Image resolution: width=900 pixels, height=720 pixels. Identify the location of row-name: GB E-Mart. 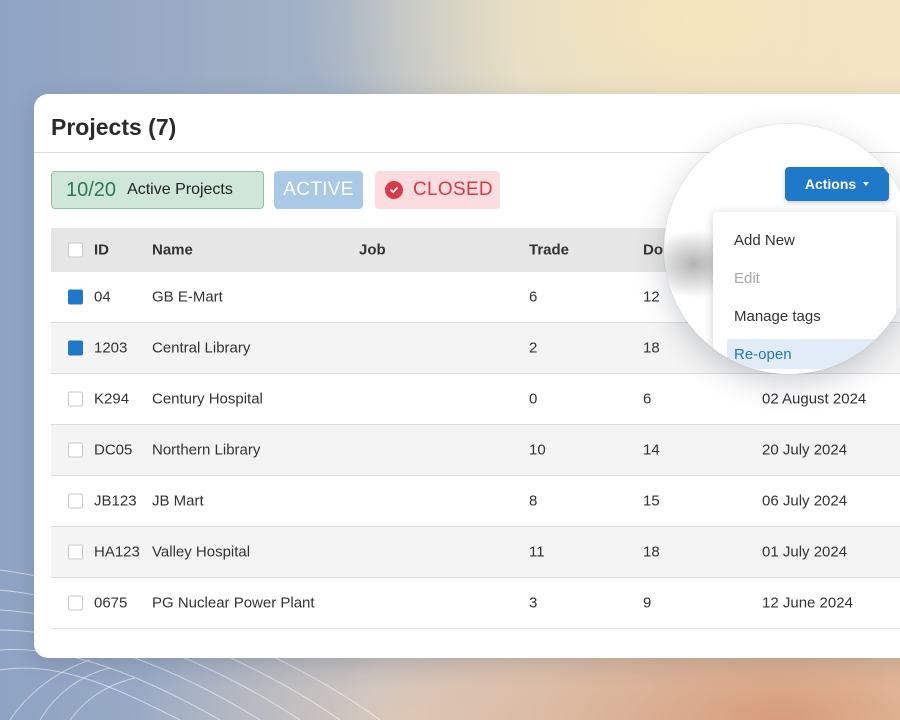
(187, 297).